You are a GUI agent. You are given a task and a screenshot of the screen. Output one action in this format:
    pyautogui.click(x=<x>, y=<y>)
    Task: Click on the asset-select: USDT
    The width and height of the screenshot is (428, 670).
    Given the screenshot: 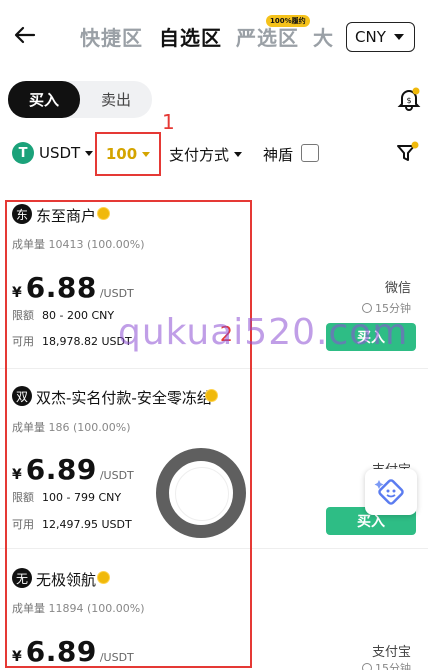 What is the action you would take?
    pyautogui.click(x=66, y=153)
    